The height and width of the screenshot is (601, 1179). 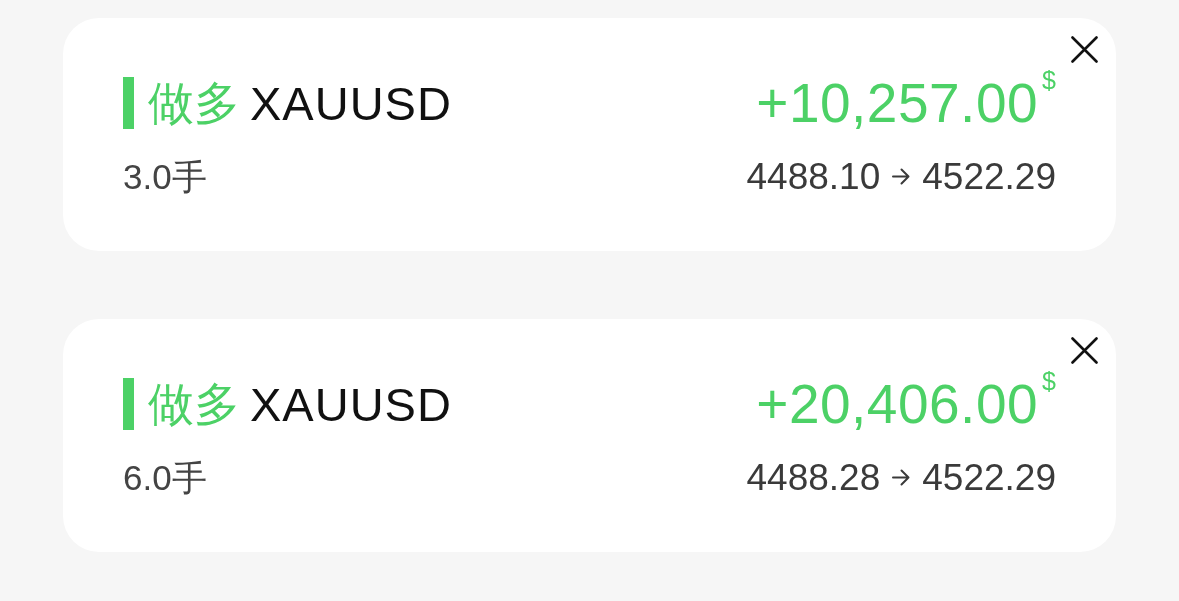 I want to click on open-price: 4488.28, so click(x=813, y=477).